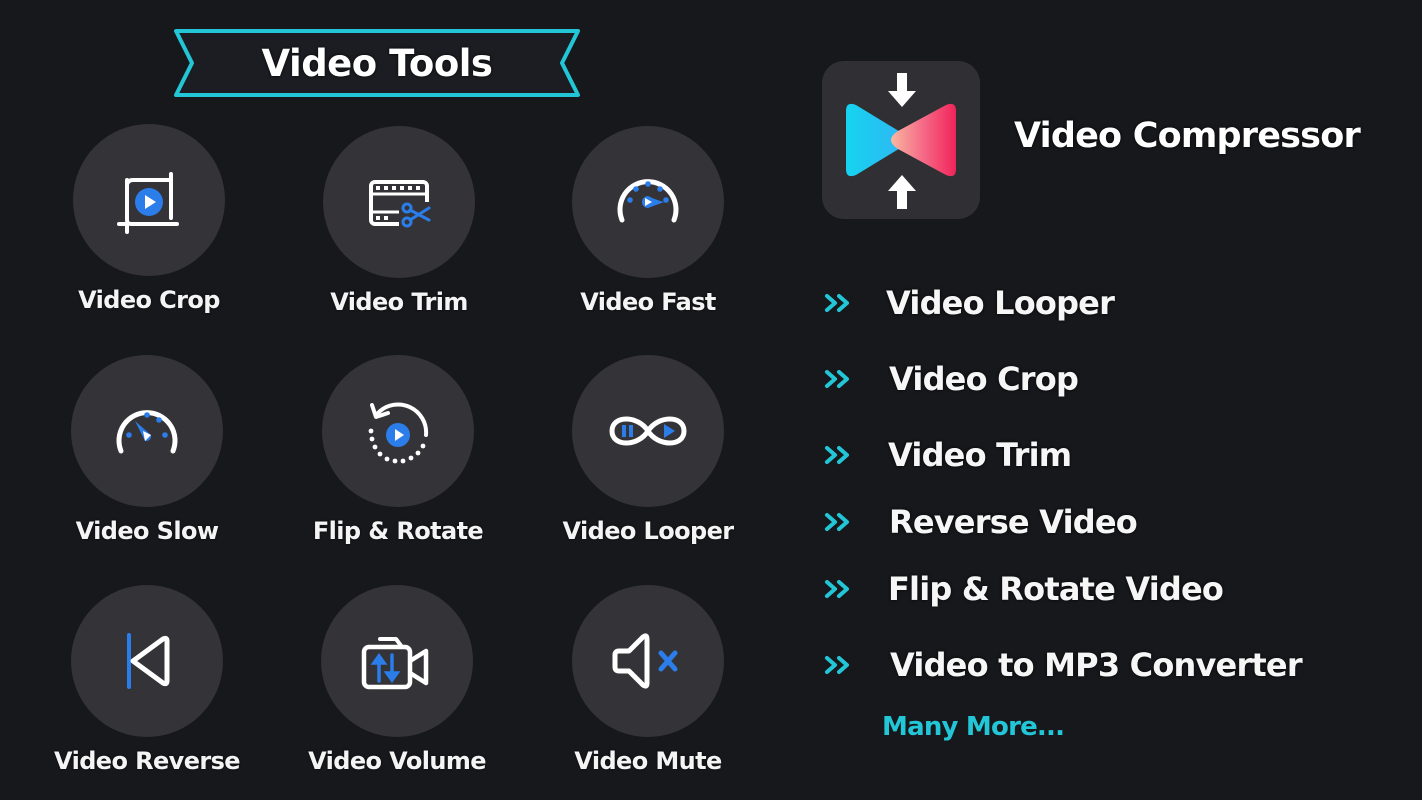 The image size is (1422, 800). What do you see at coordinates (399, 302) in the screenshot?
I see `tool-label: Video Trim` at bounding box center [399, 302].